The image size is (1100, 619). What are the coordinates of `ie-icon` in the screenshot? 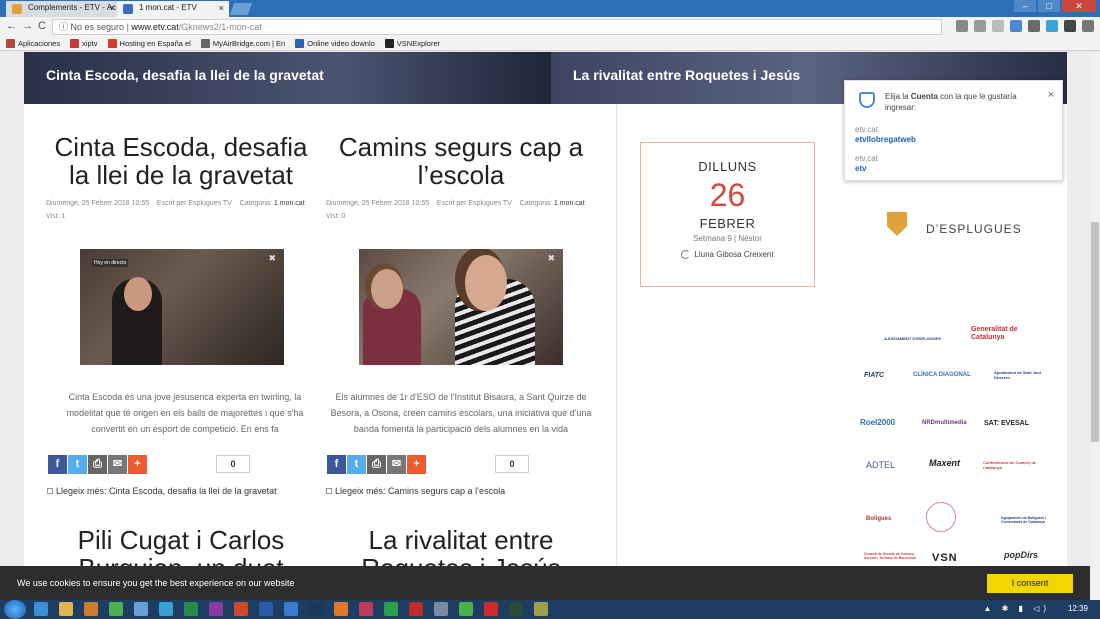 It's located at (41, 609).